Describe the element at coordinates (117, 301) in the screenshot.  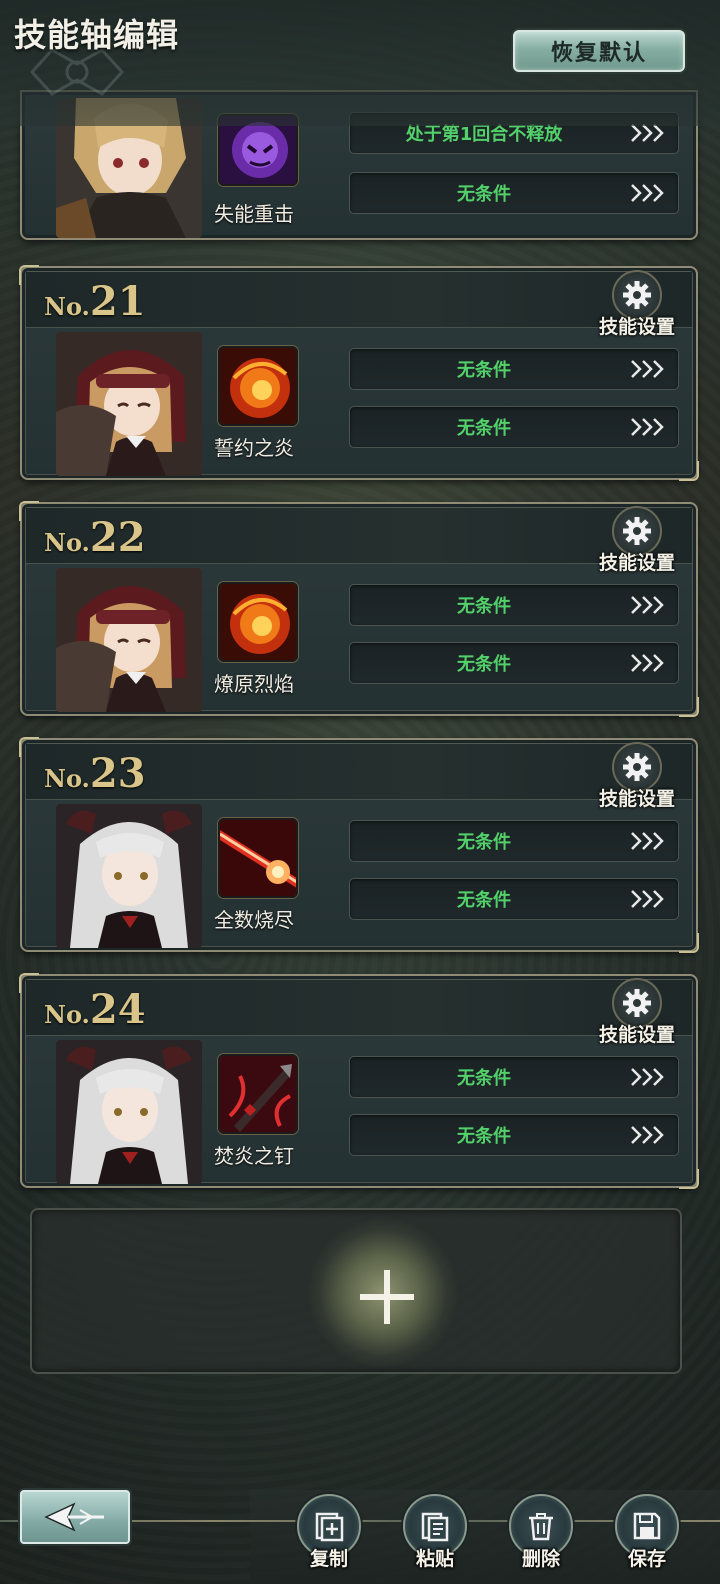
I see `number-value: 21` at that location.